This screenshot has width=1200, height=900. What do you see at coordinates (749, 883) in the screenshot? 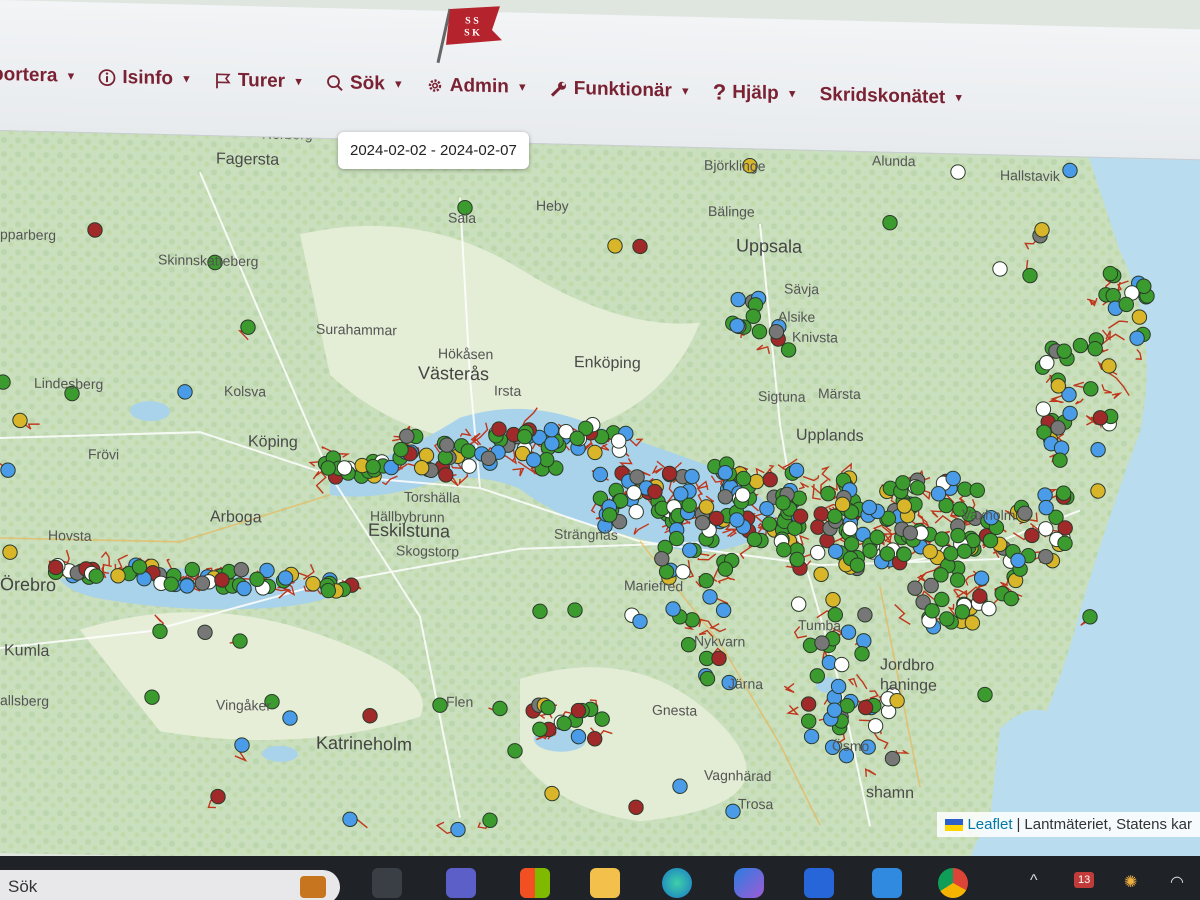
I see `copilot-icon` at bounding box center [749, 883].